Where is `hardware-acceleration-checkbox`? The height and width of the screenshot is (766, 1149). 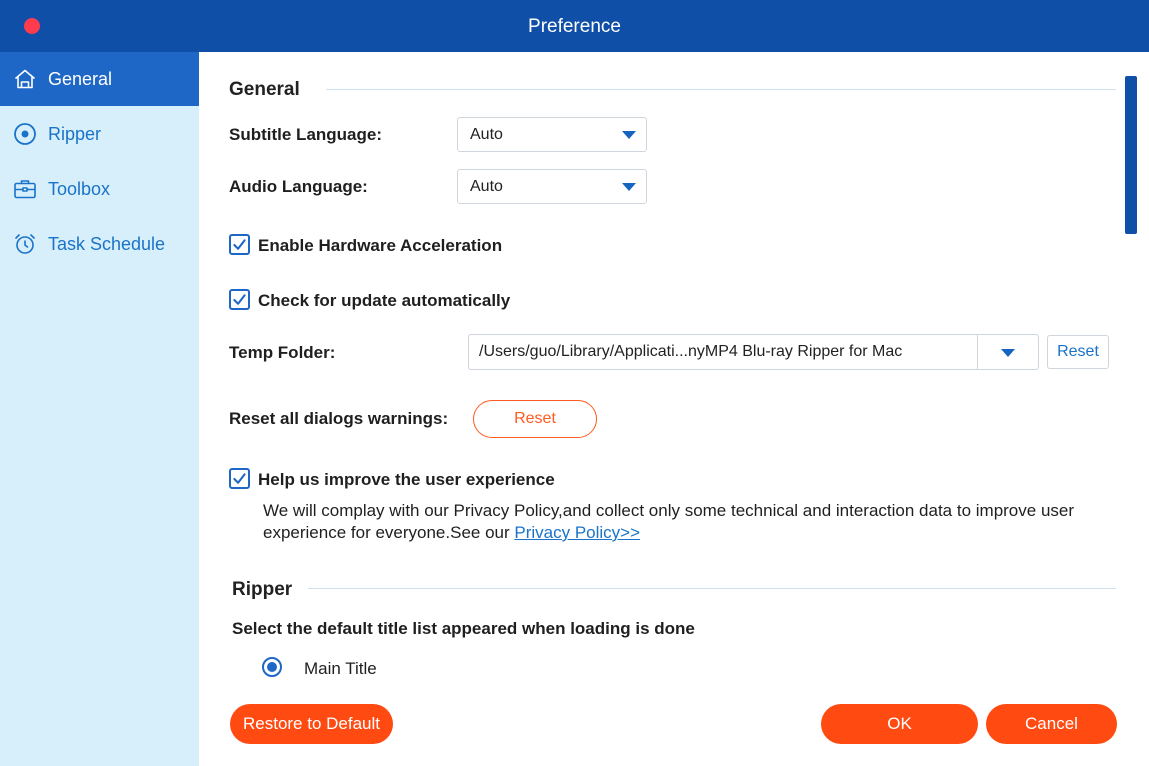 hardware-acceleration-checkbox is located at coordinates (239, 244).